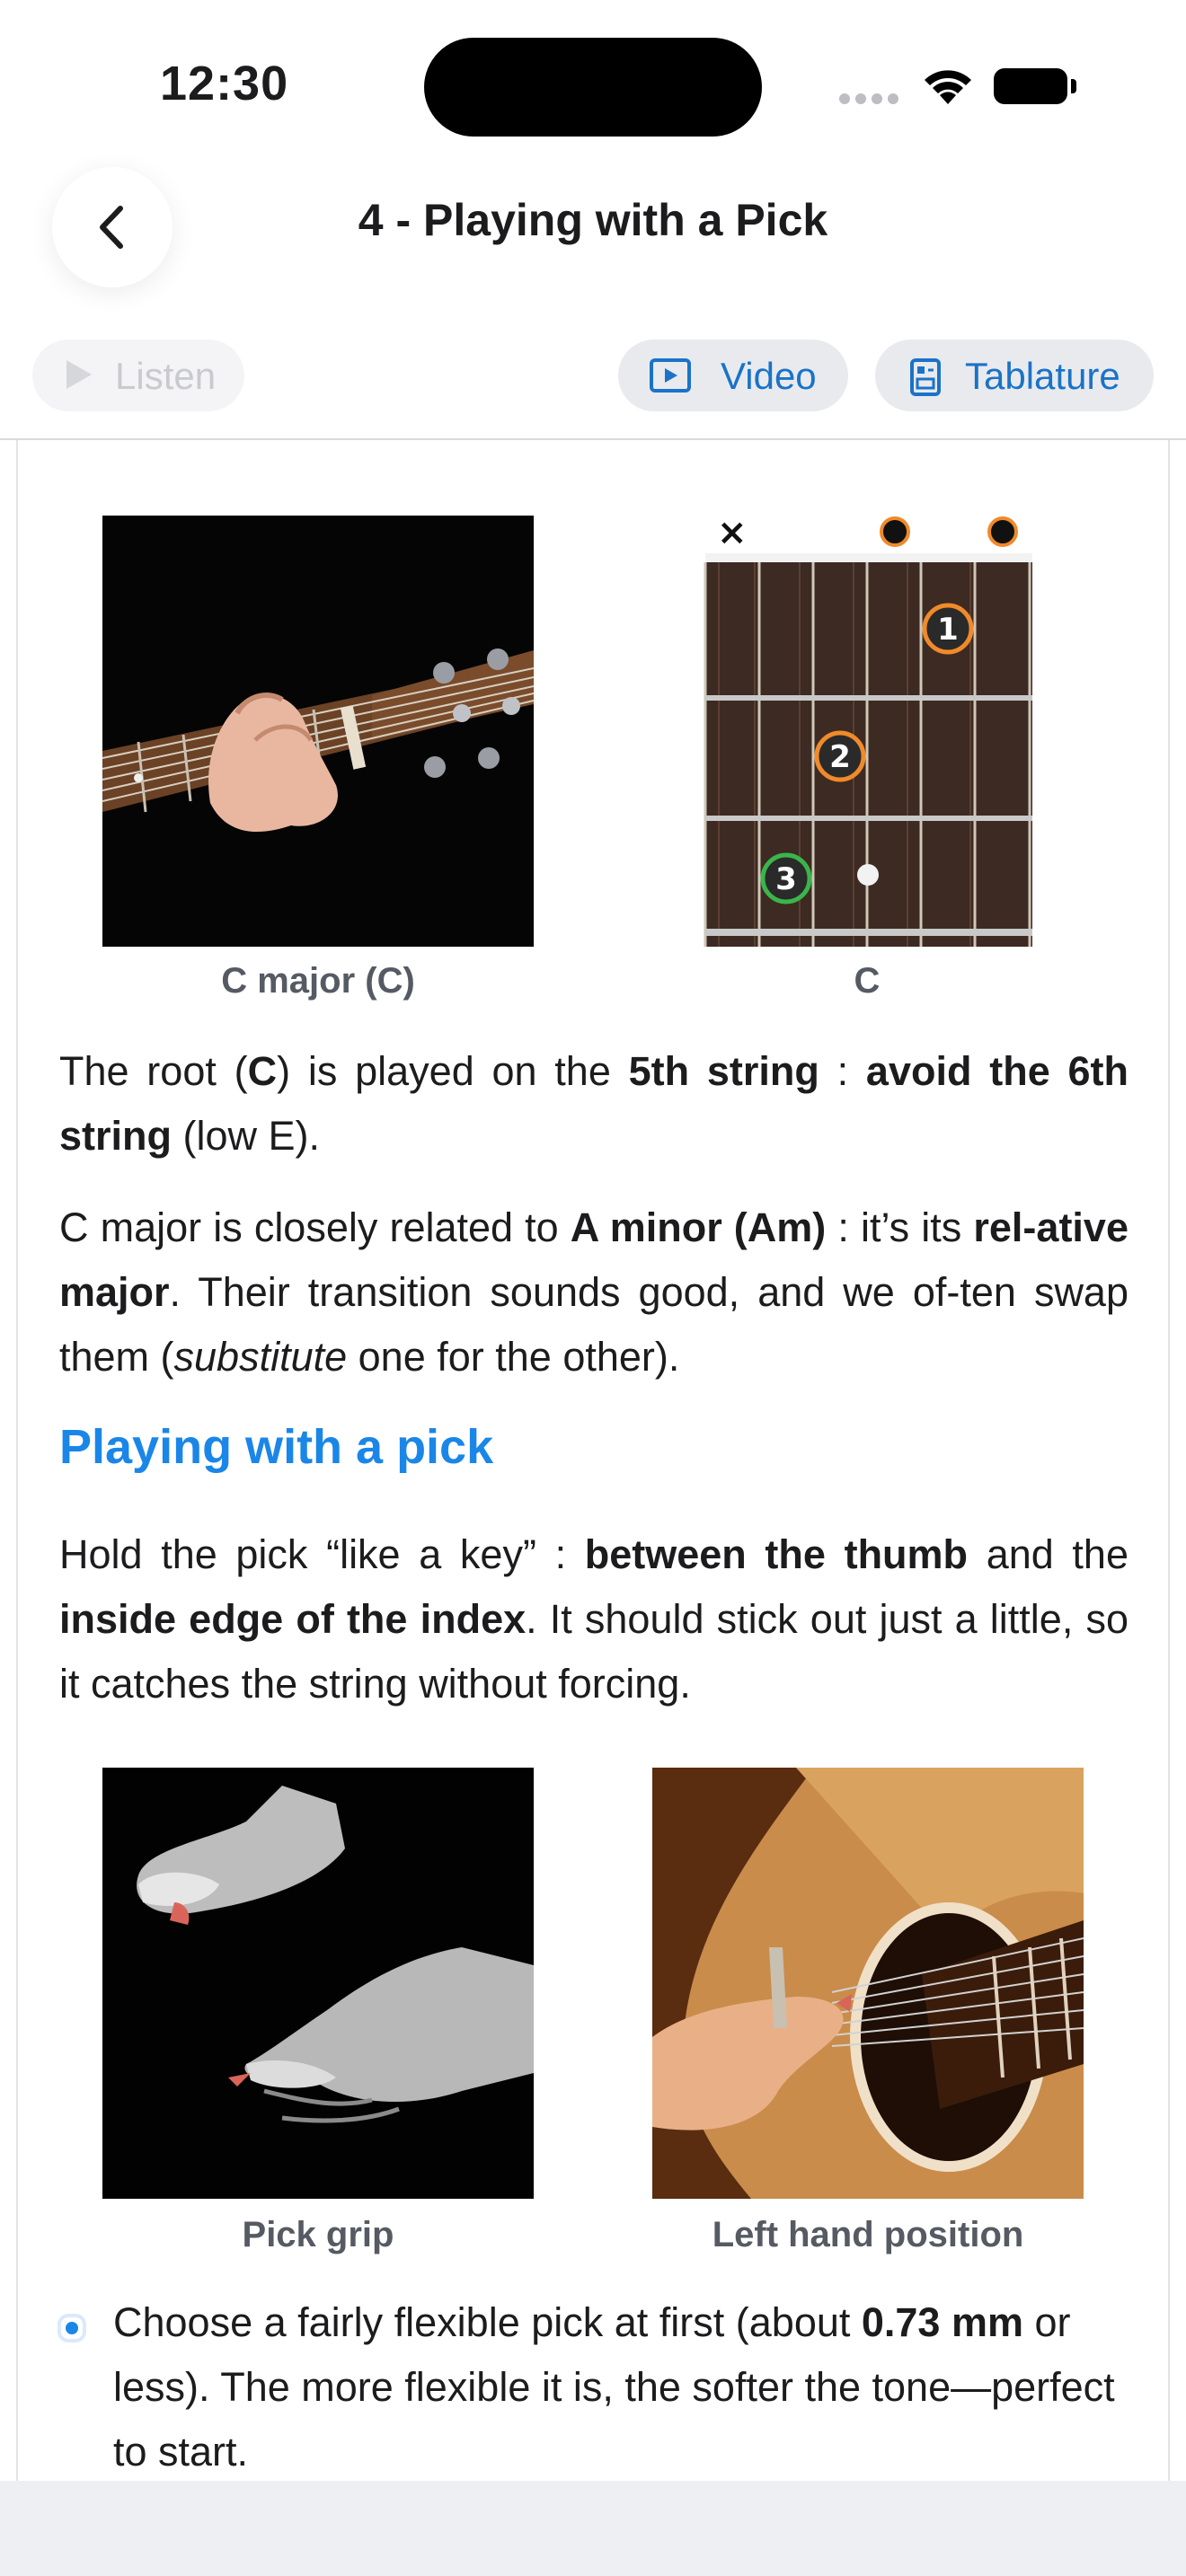 The image size is (1186, 2576). Describe the element at coordinates (318, 1983) in the screenshot. I see `pick-grip-photo` at that location.